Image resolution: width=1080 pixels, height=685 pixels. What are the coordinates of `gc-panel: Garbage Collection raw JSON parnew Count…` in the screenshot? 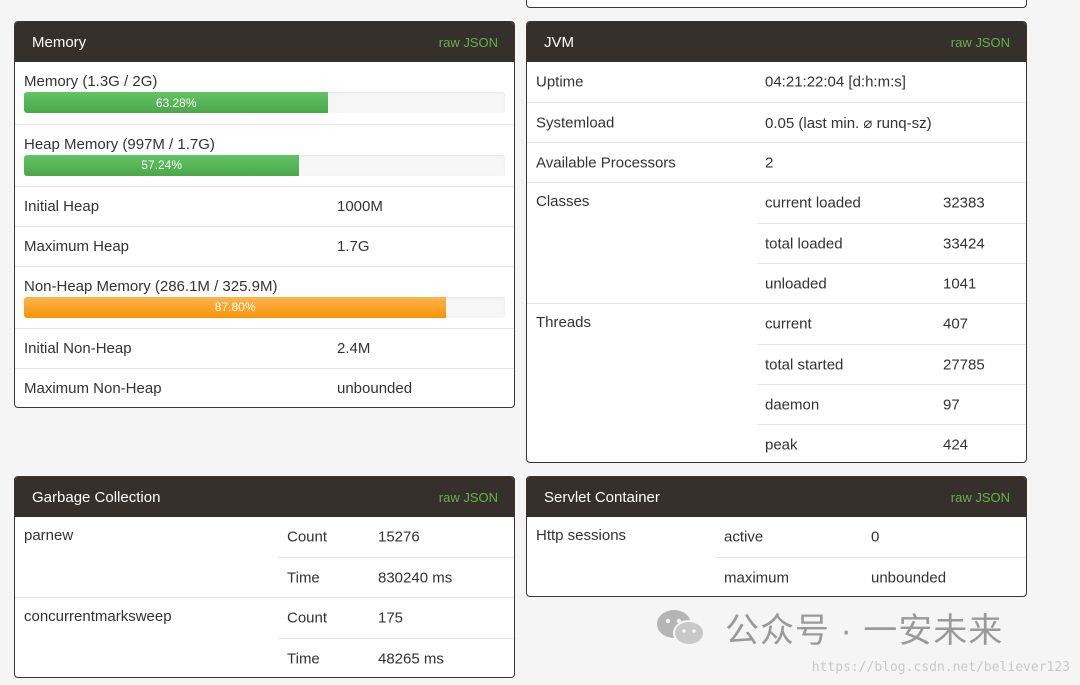 It's located at (264, 577).